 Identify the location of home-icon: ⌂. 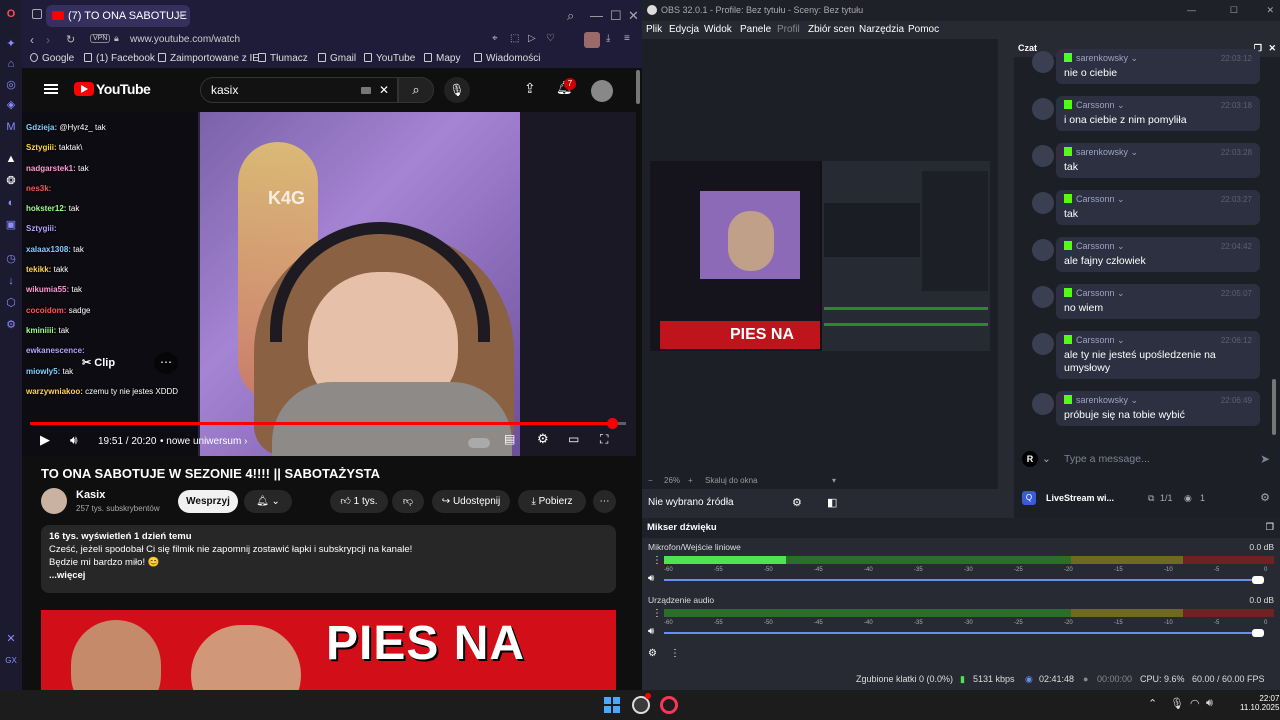
(11, 64).